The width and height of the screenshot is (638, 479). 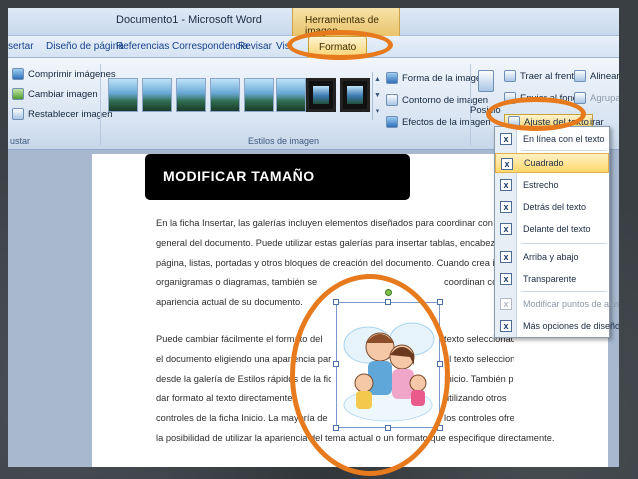 What do you see at coordinates (506, 257) in the screenshot?
I see `wrap-top-bottom-icon: x` at bounding box center [506, 257].